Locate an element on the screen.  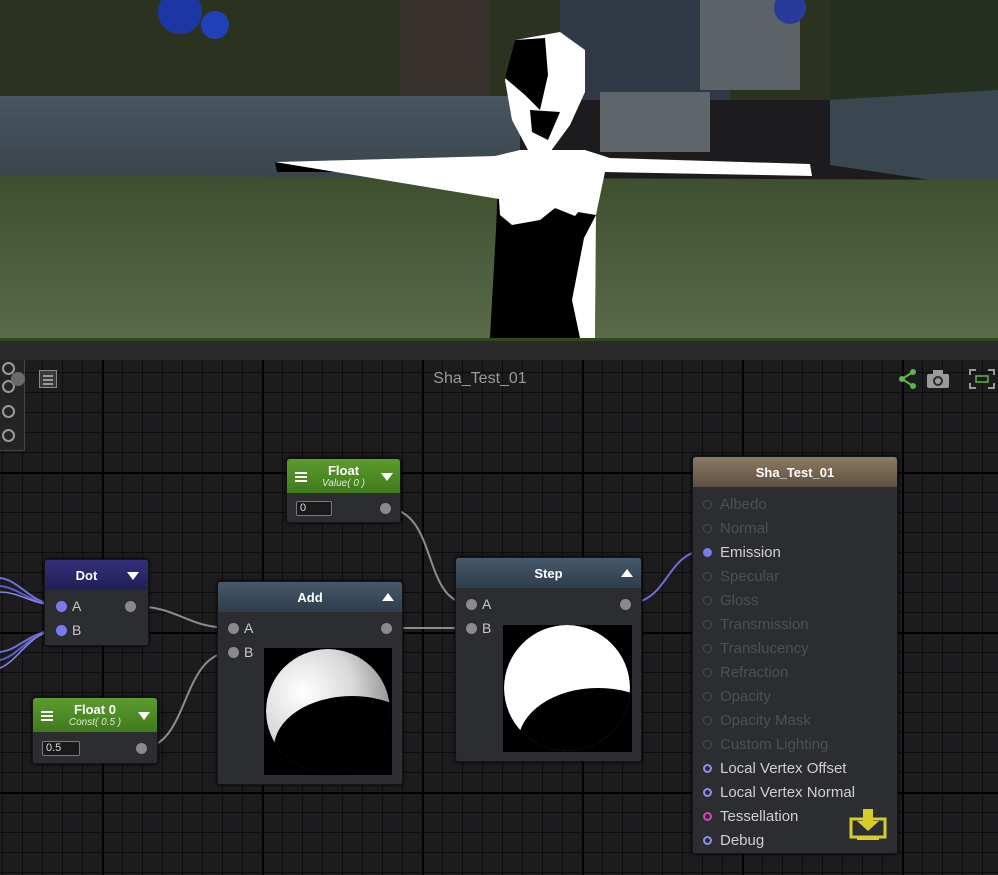
output-port-label: Debug is located at coordinates (742, 840).